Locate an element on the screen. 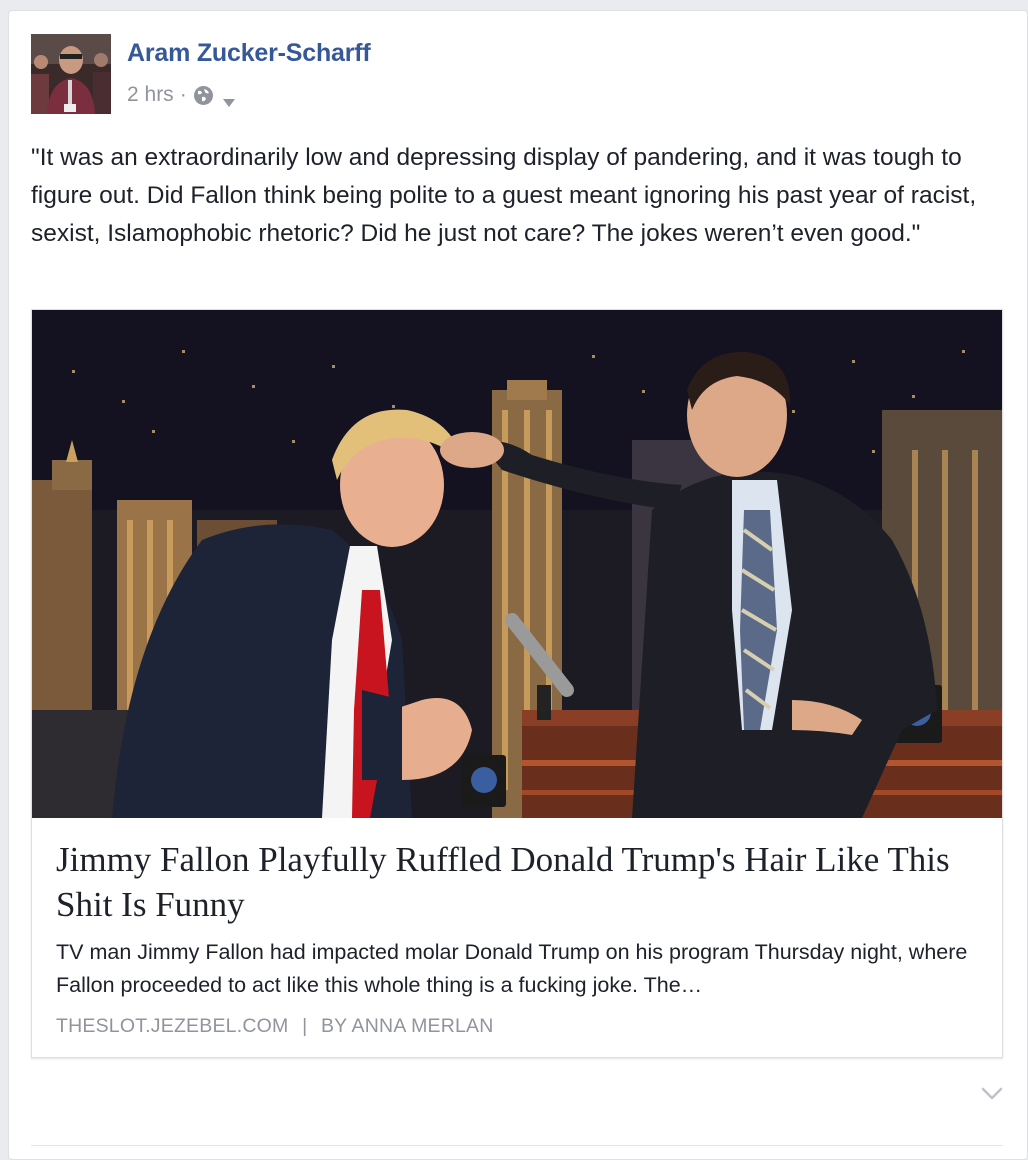 The image size is (1028, 1160). author-name-link: Aram Zucker-Scharff is located at coordinates (249, 53).